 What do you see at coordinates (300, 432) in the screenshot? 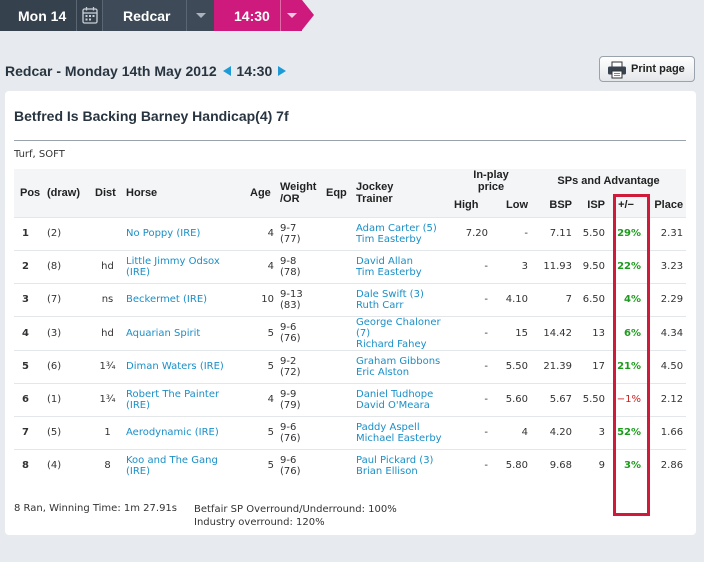
I see `cell-weight: 9-6 (76)` at bounding box center [300, 432].